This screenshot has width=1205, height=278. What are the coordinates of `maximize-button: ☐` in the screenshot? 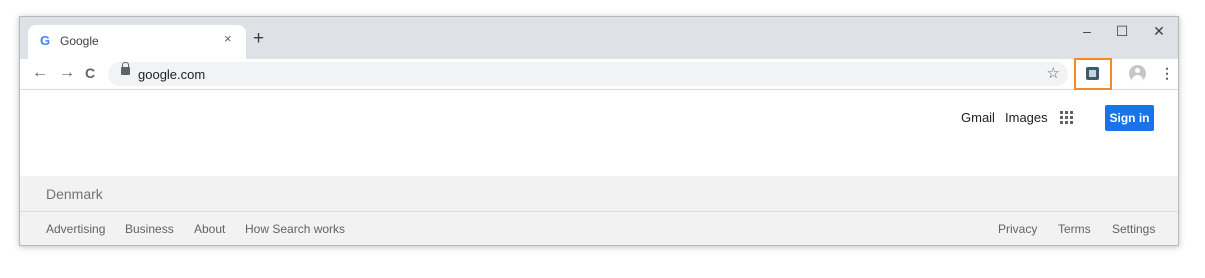 It's located at (1122, 31).